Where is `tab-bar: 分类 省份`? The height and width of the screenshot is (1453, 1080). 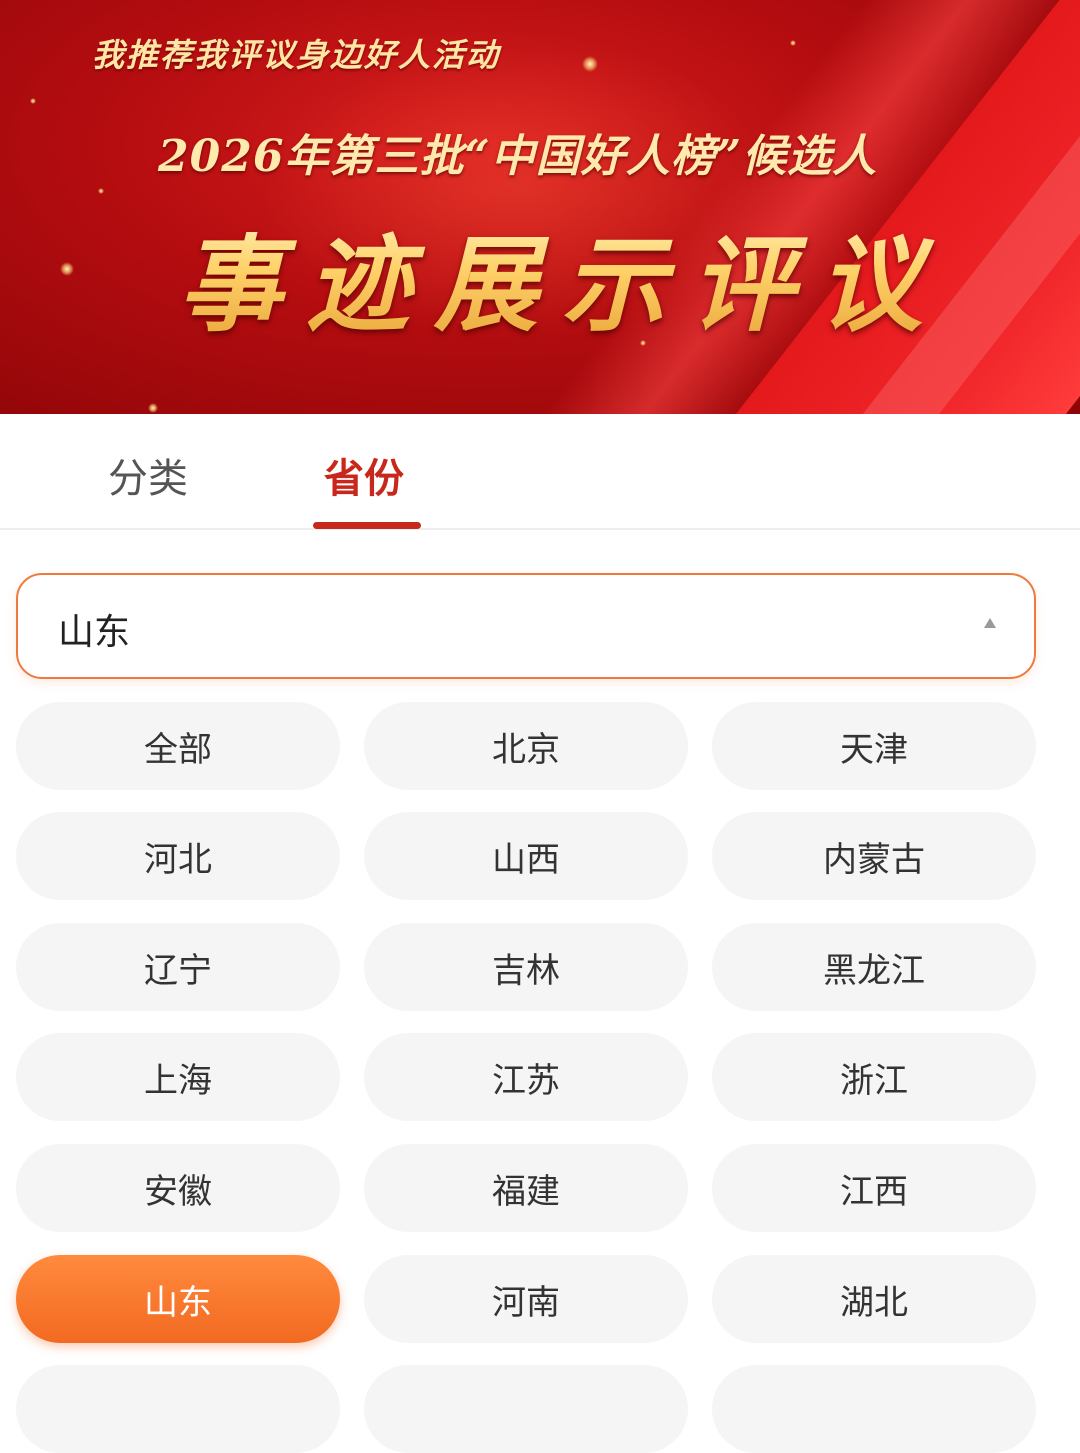
tab-bar: 分类 省份 is located at coordinates (540, 472).